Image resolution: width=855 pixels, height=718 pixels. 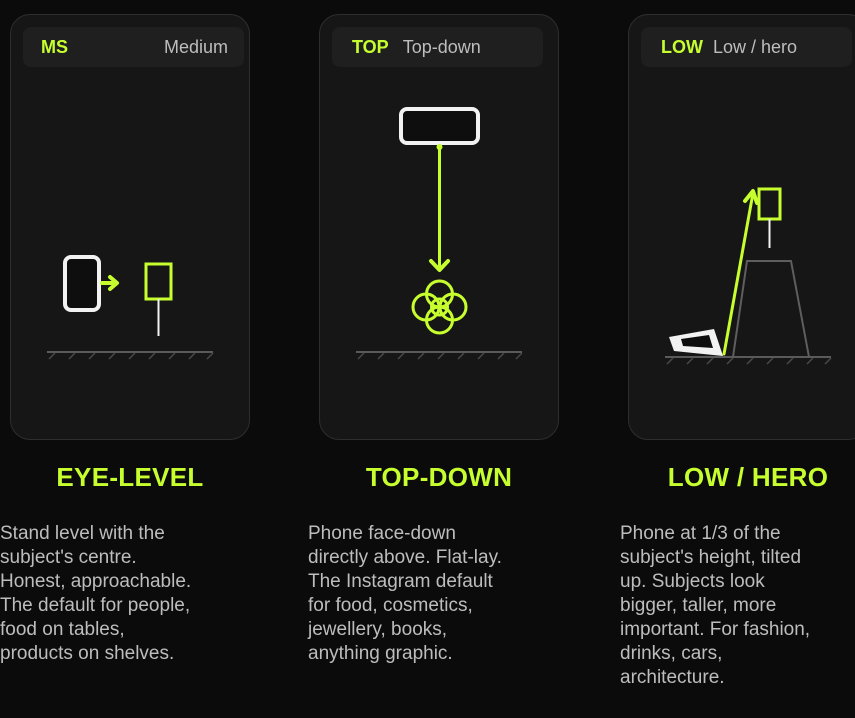 What do you see at coordinates (700, 533) in the screenshot?
I see `description-line: Phone at 1/3 of the` at bounding box center [700, 533].